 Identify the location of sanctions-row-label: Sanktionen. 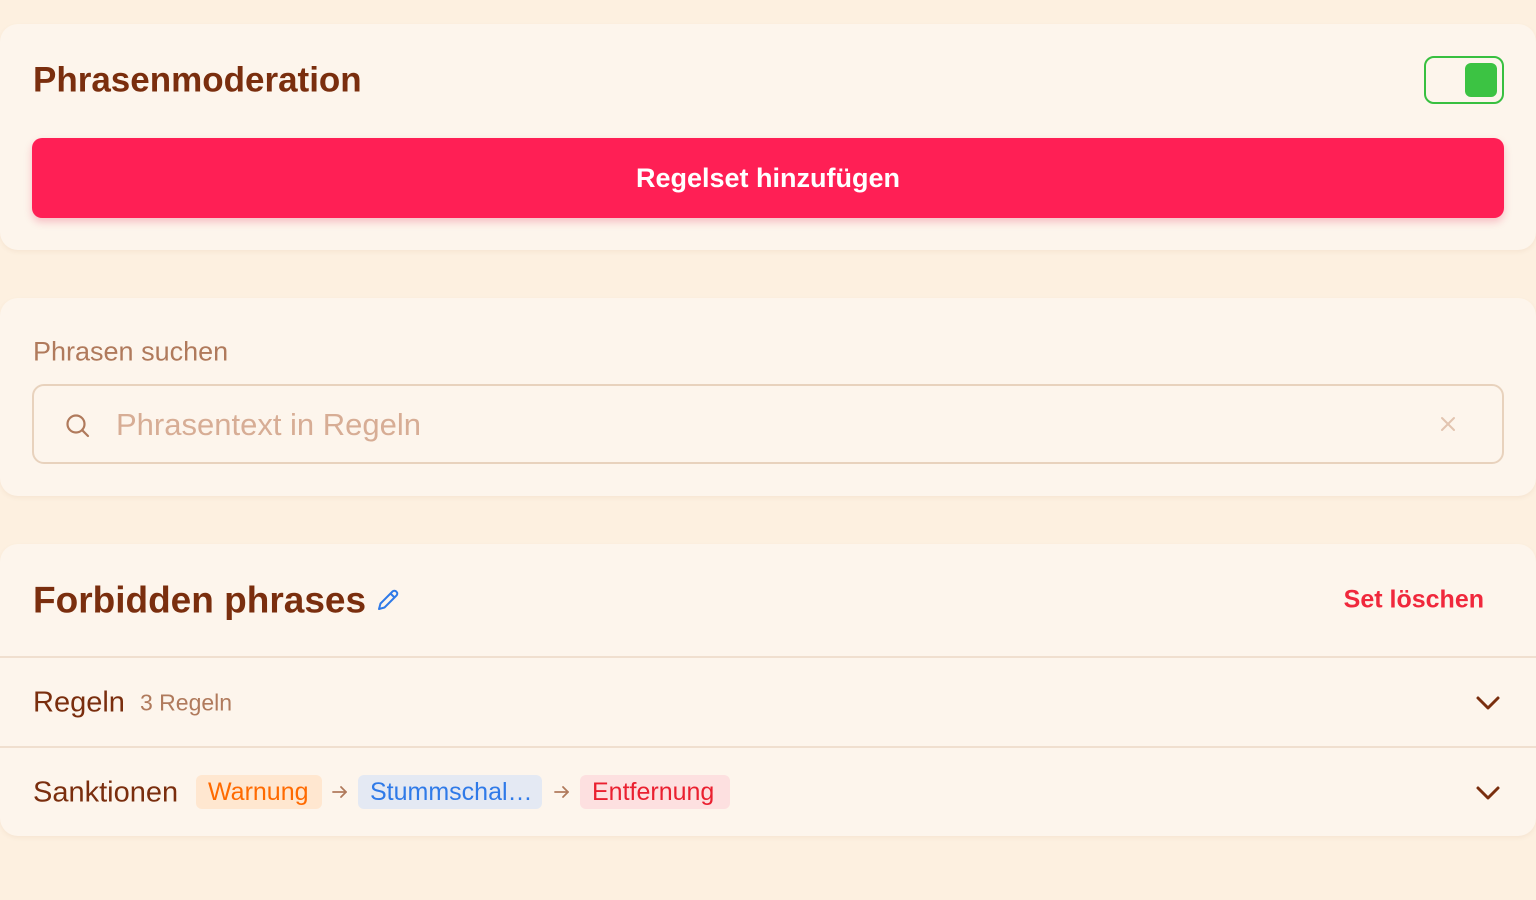
(106, 792).